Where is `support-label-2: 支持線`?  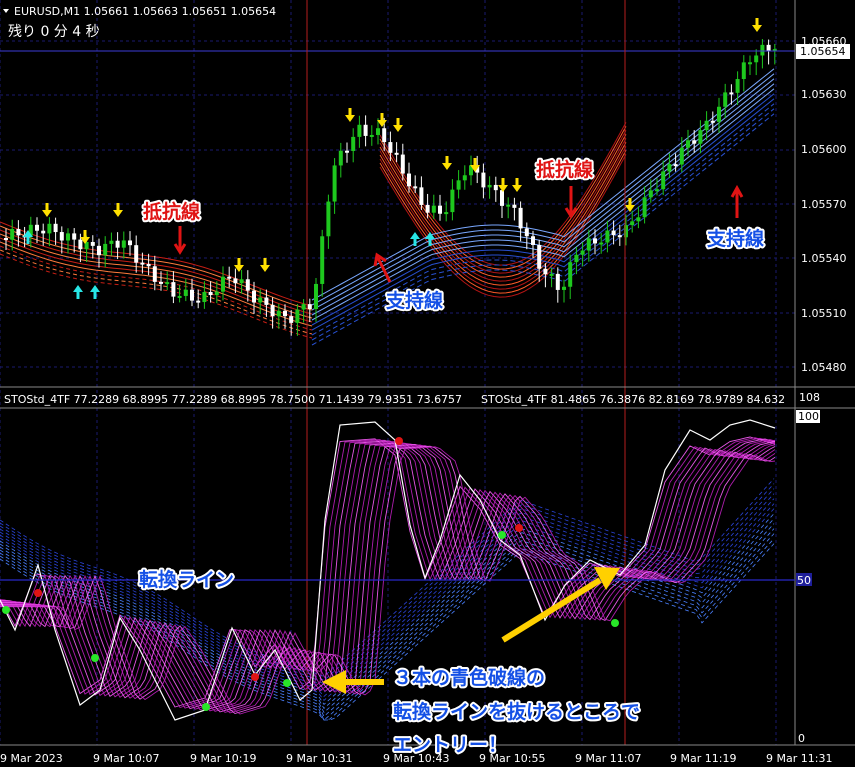 support-label-2: 支持線 is located at coordinates (735, 238).